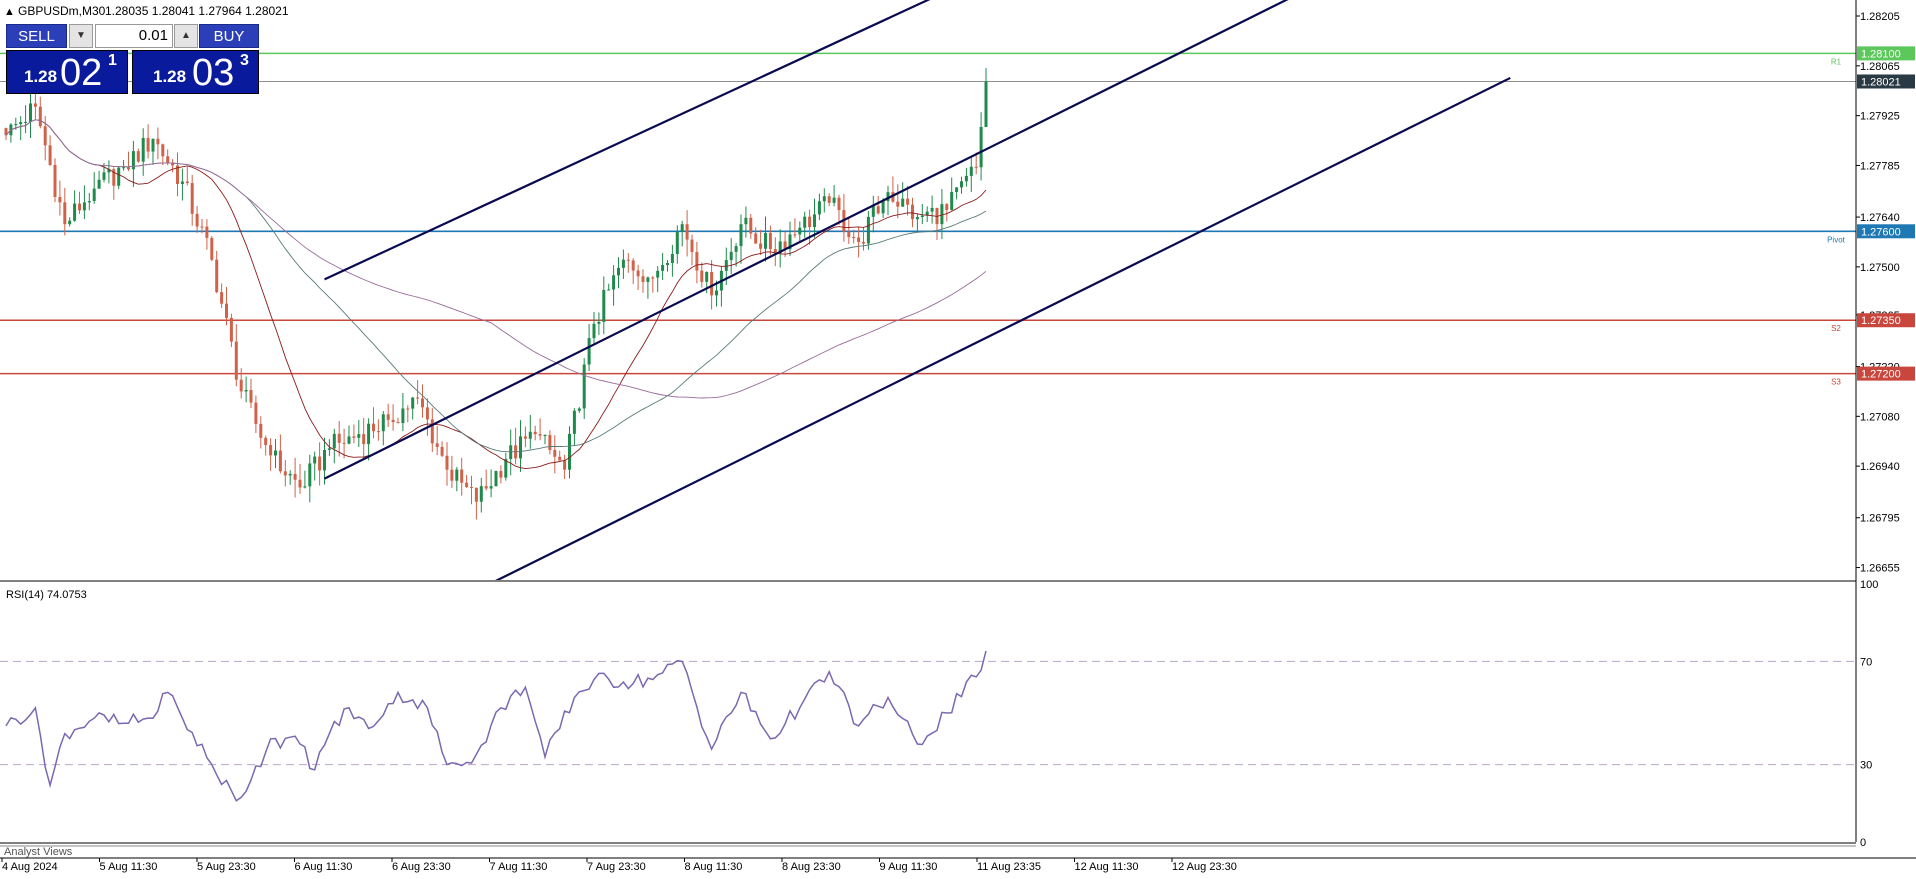 This screenshot has height=879, width=1916. What do you see at coordinates (811, 867) in the screenshot?
I see `time-tick-label: 8 Aug 23:30` at bounding box center [811, 867].